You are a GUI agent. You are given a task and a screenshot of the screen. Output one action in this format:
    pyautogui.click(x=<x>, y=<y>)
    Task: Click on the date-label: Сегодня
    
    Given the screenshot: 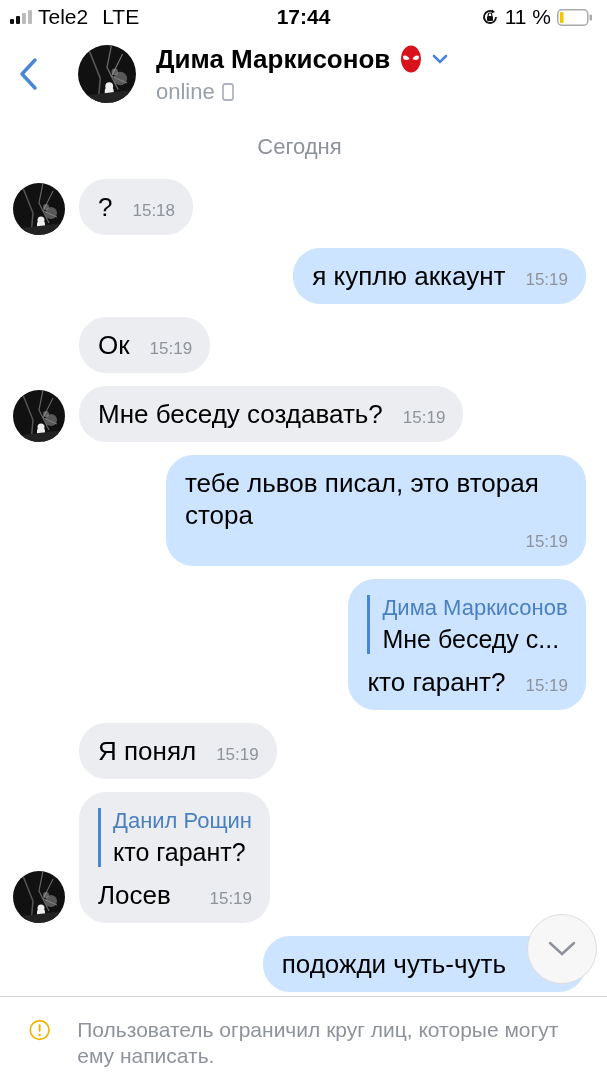 What is the action you would take?
    pyautogui.click(x=299, y=146)
    